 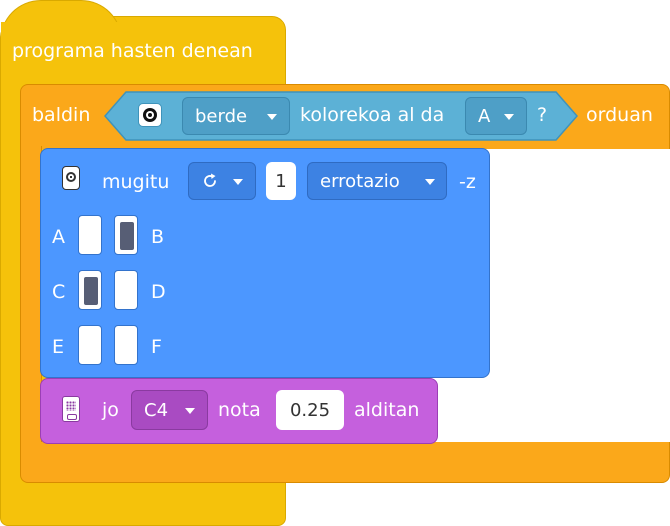 What do you see at coordinates (360, 181) in the screenshot?
I see `unit-value: errotazio` at bounding box center [360, 181].